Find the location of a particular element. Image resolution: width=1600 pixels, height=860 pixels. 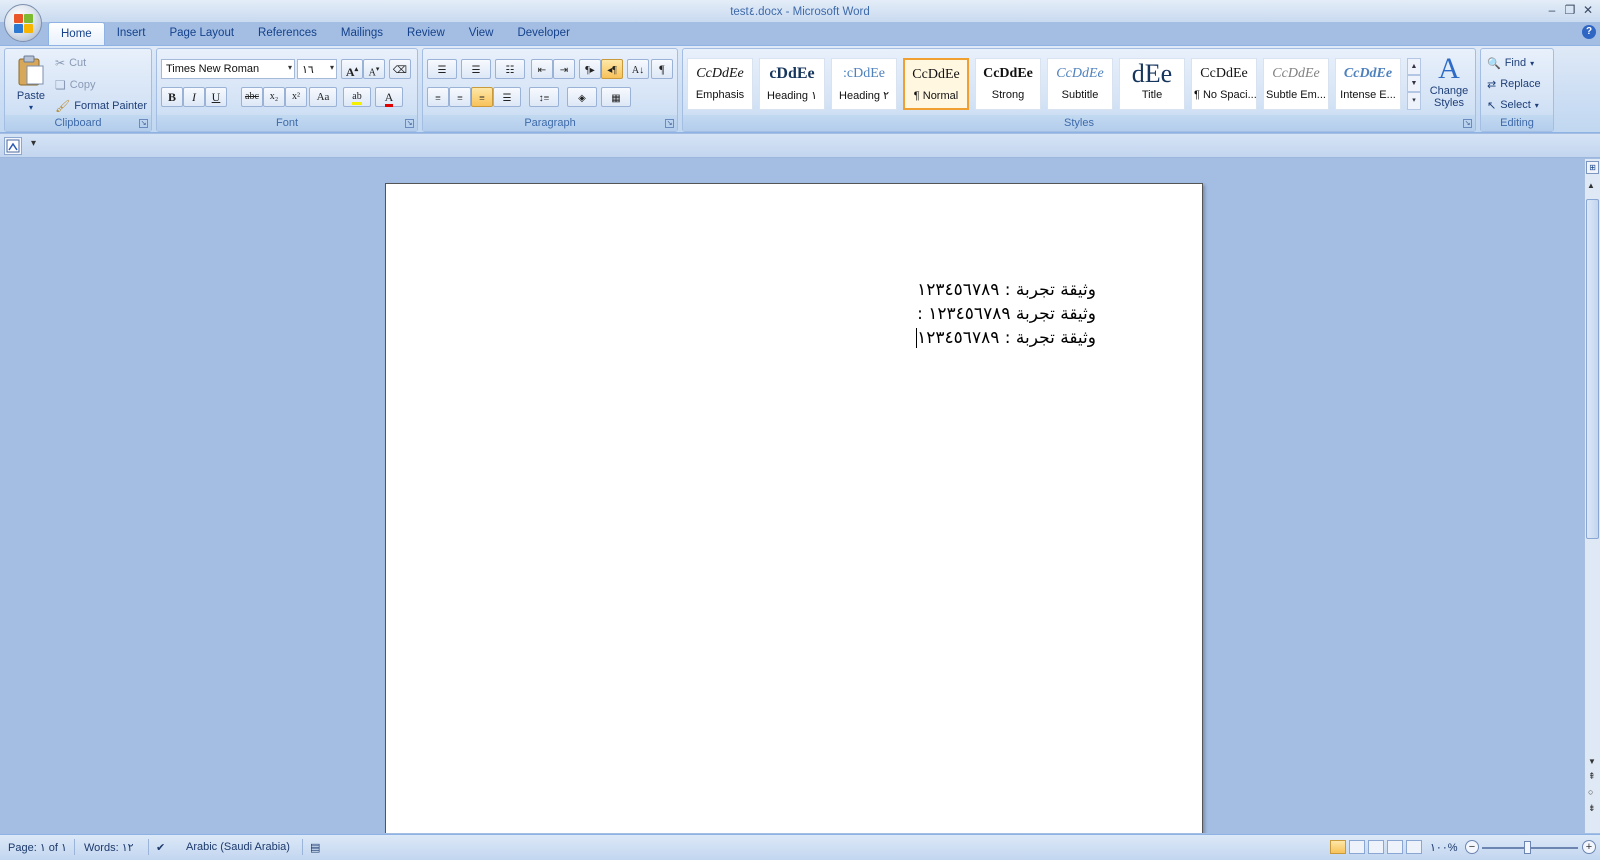

styles-gallery-scroll: ▲ ▼ ▾ is located at coordinates (1414, 84).